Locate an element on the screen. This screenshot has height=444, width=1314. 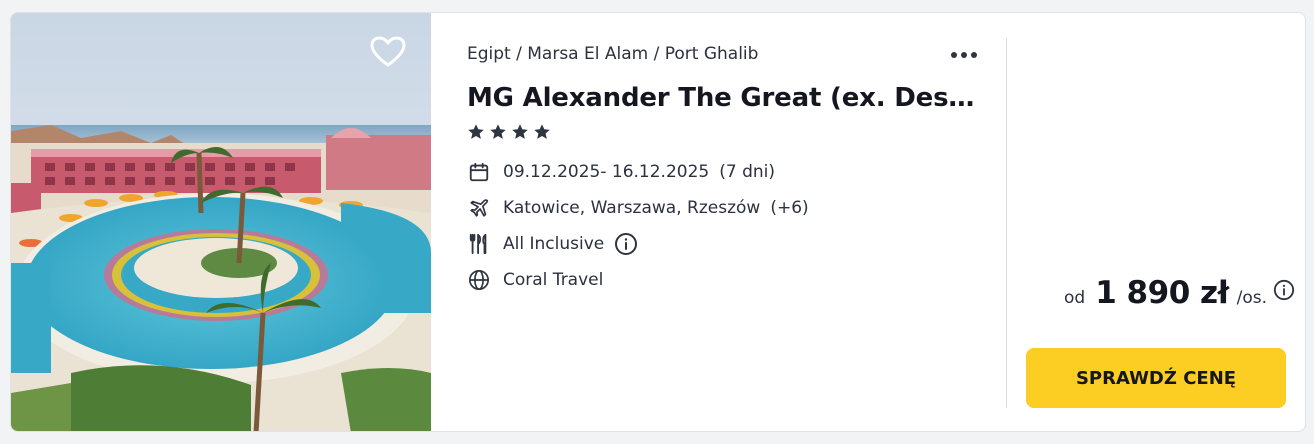
breadcrumb: Egipt / Marsa El Alam / Port Ghalib is located at coordinates (612, 54).